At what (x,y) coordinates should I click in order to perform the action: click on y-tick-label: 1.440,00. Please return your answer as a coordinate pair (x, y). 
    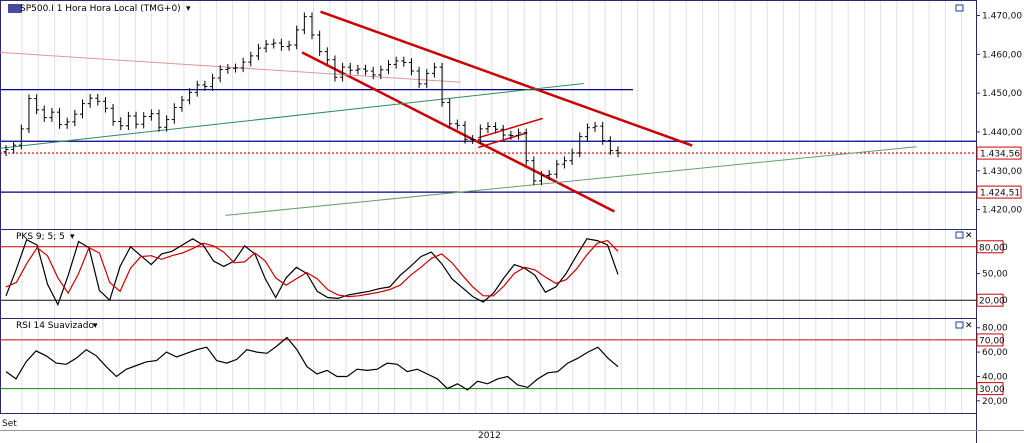
    Looking at the image, I should click on (1002, 133).